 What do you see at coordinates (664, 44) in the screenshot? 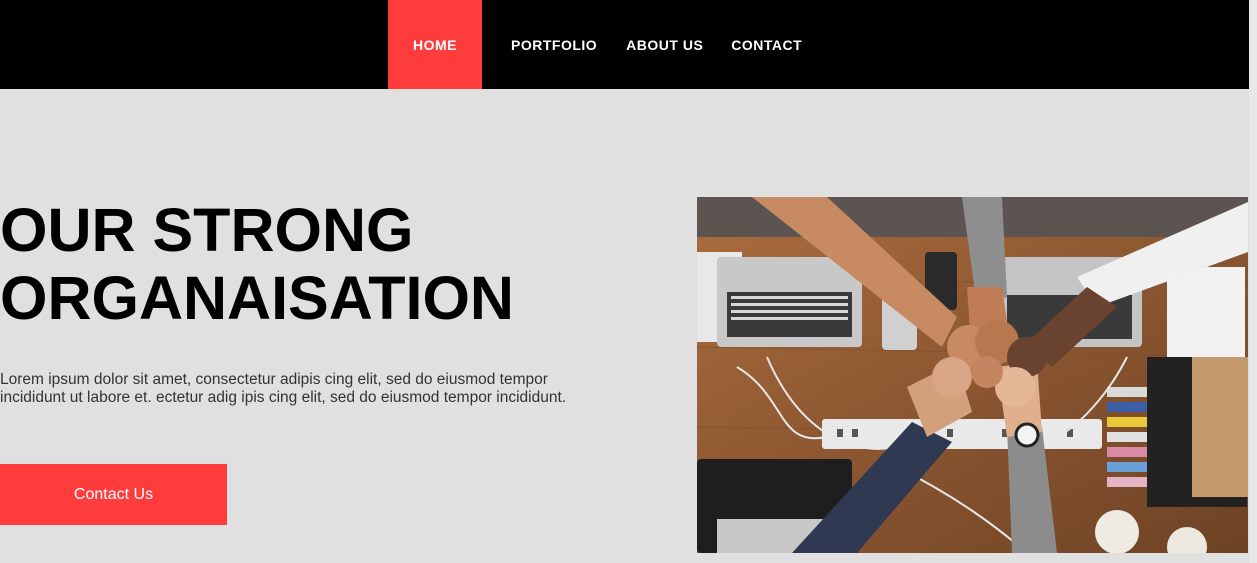
I see `nav-item-about-us: ABOUT US` at bounding box center [664, 44].